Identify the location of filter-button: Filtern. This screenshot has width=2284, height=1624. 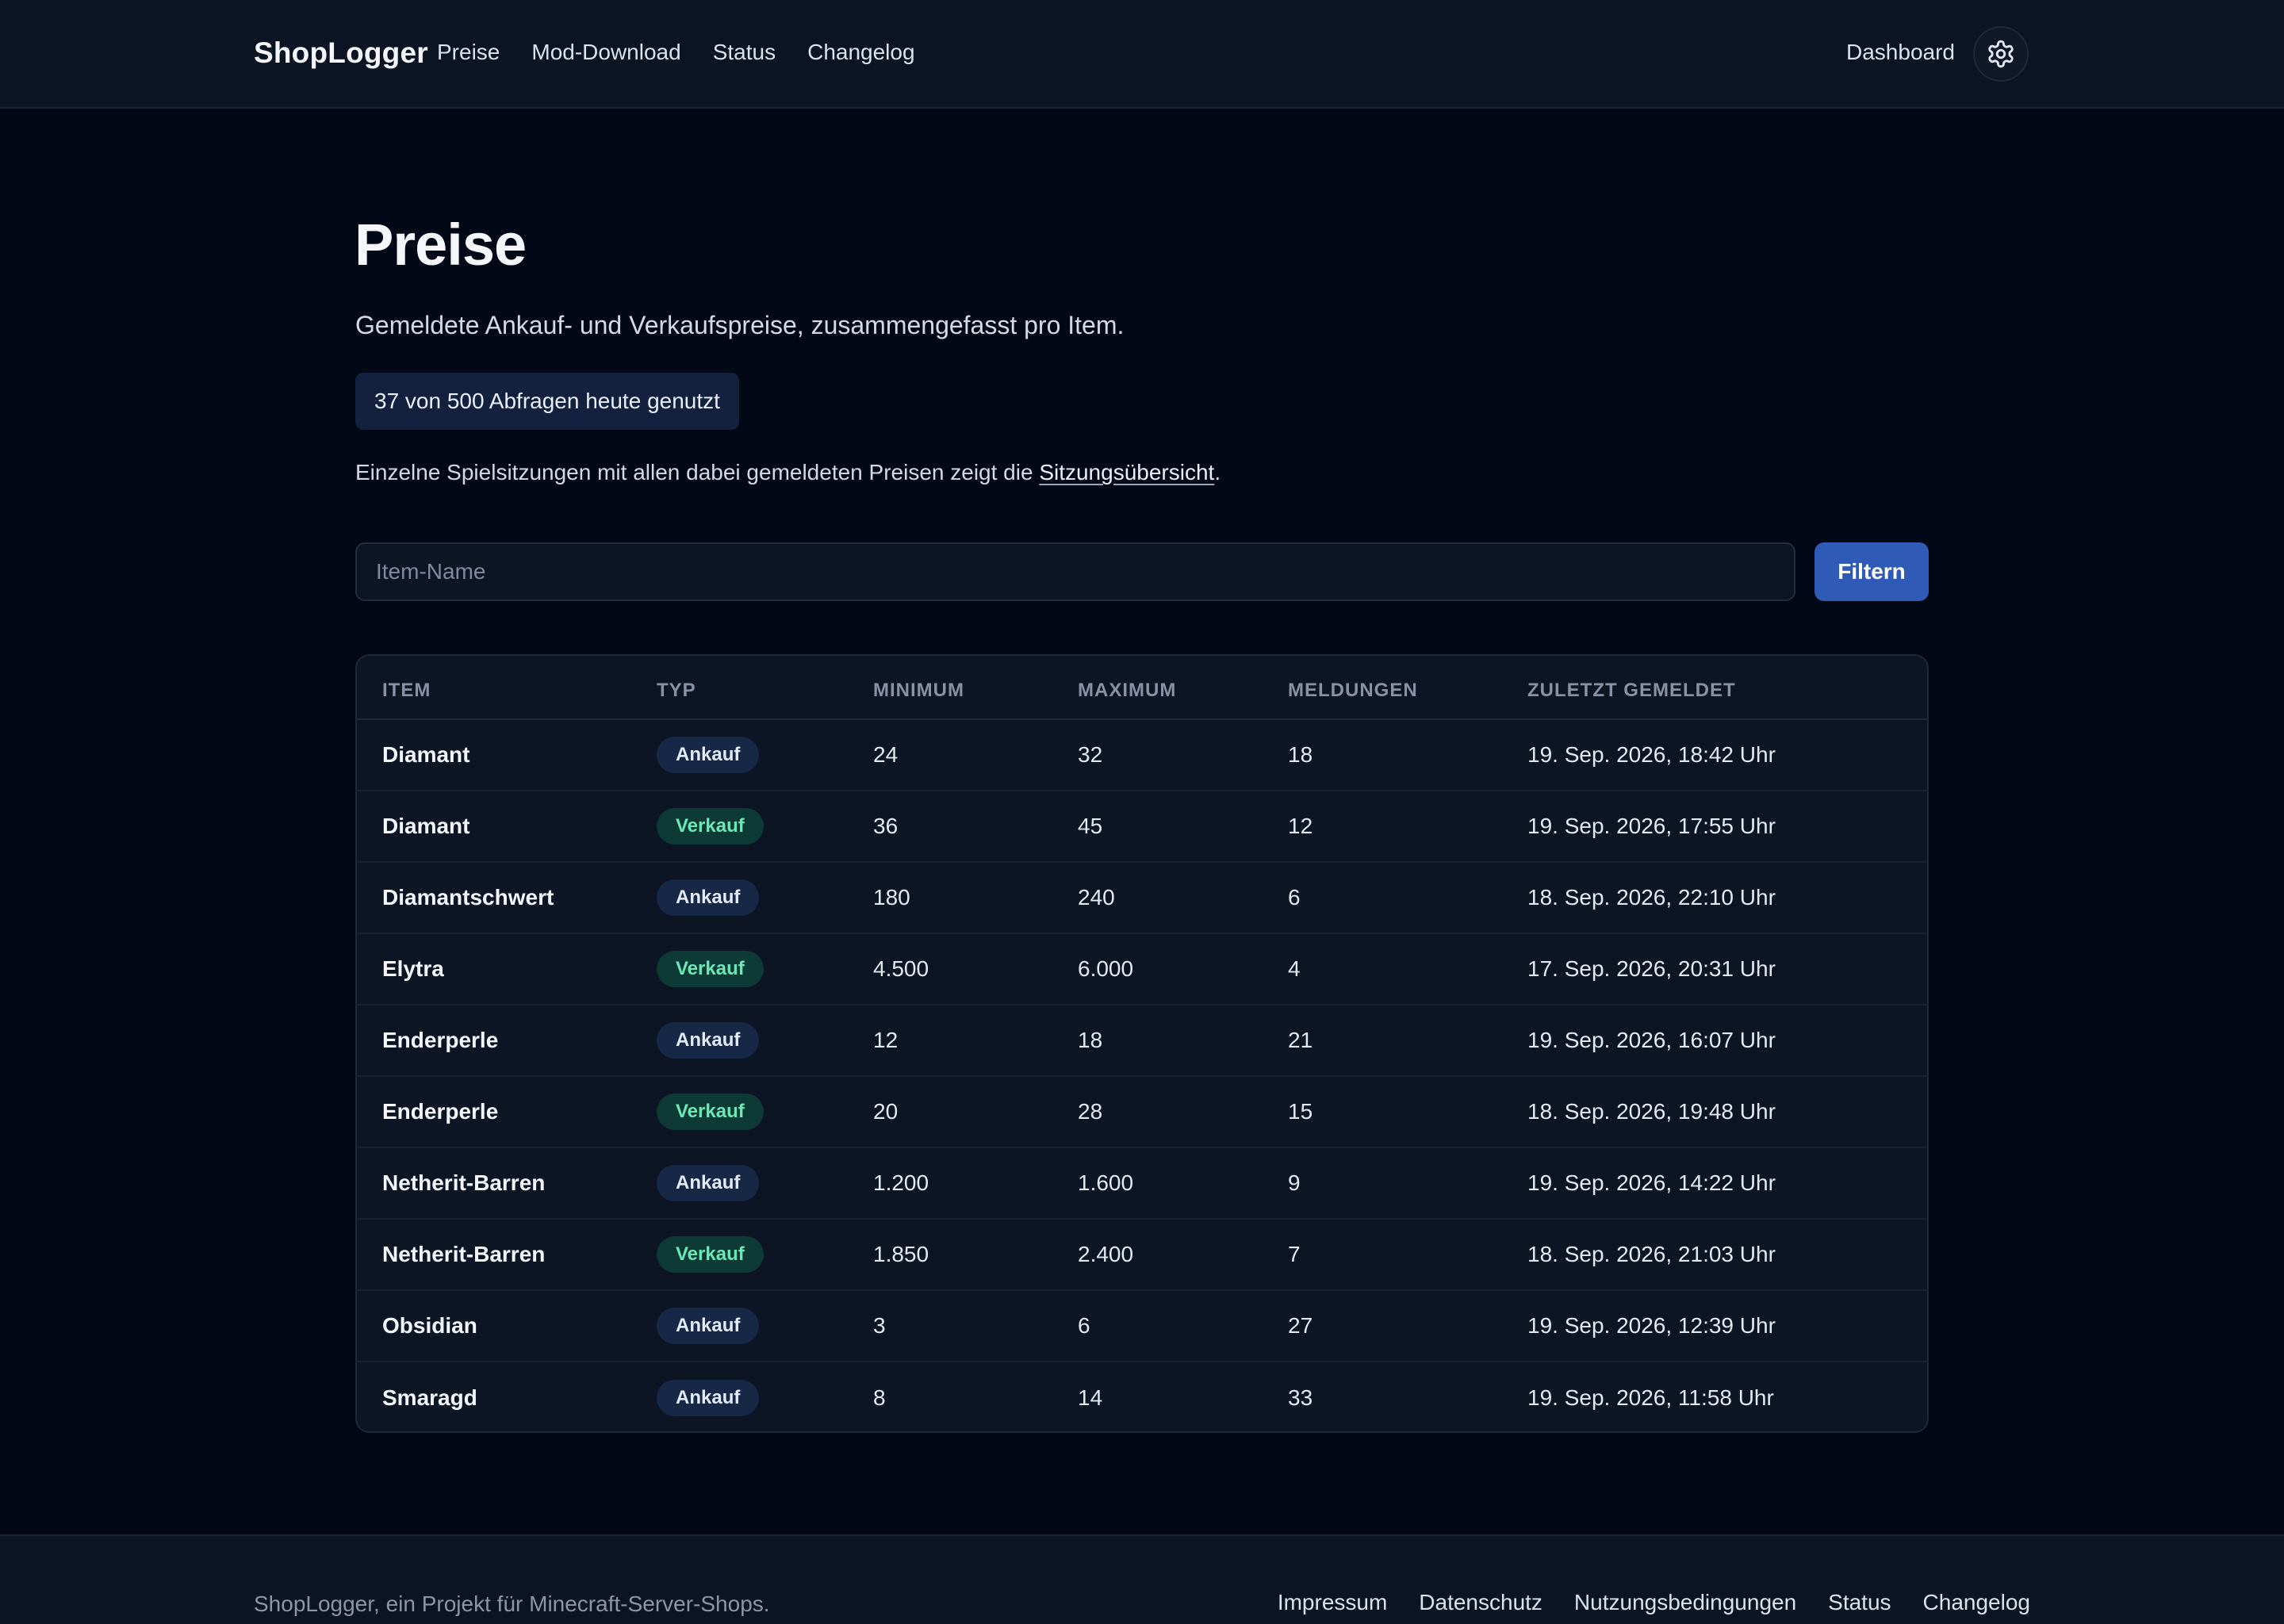
(1872, 571).